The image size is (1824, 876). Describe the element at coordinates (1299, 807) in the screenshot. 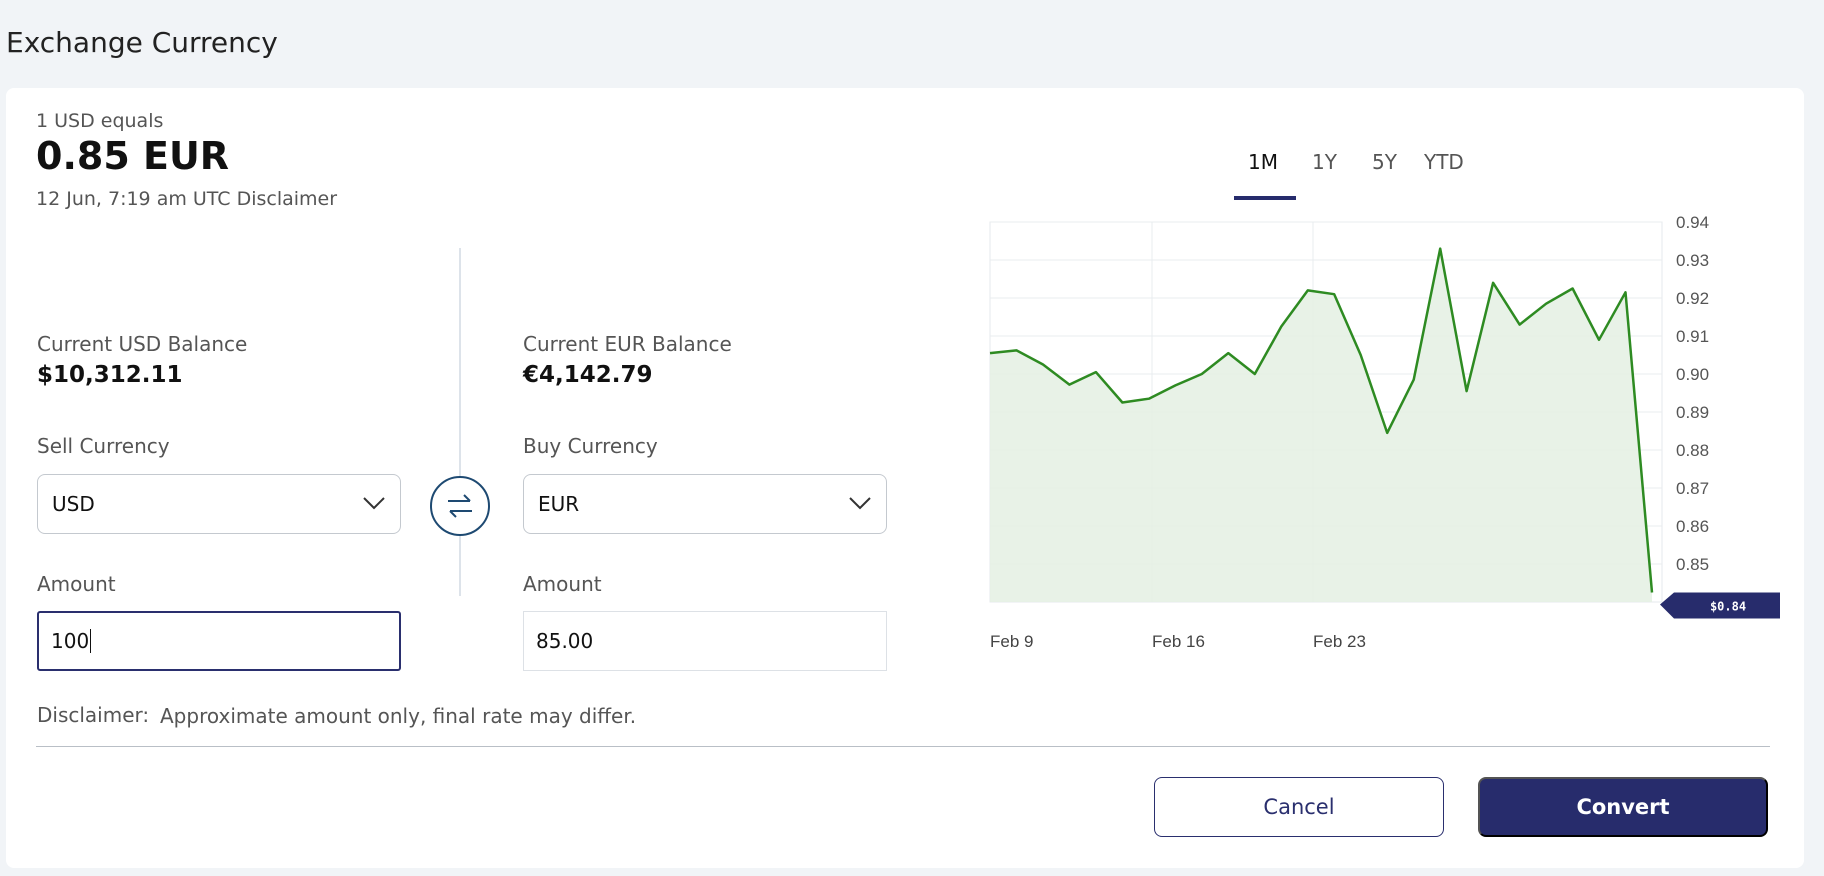

I see `cancel-button: Cancel` at that location.